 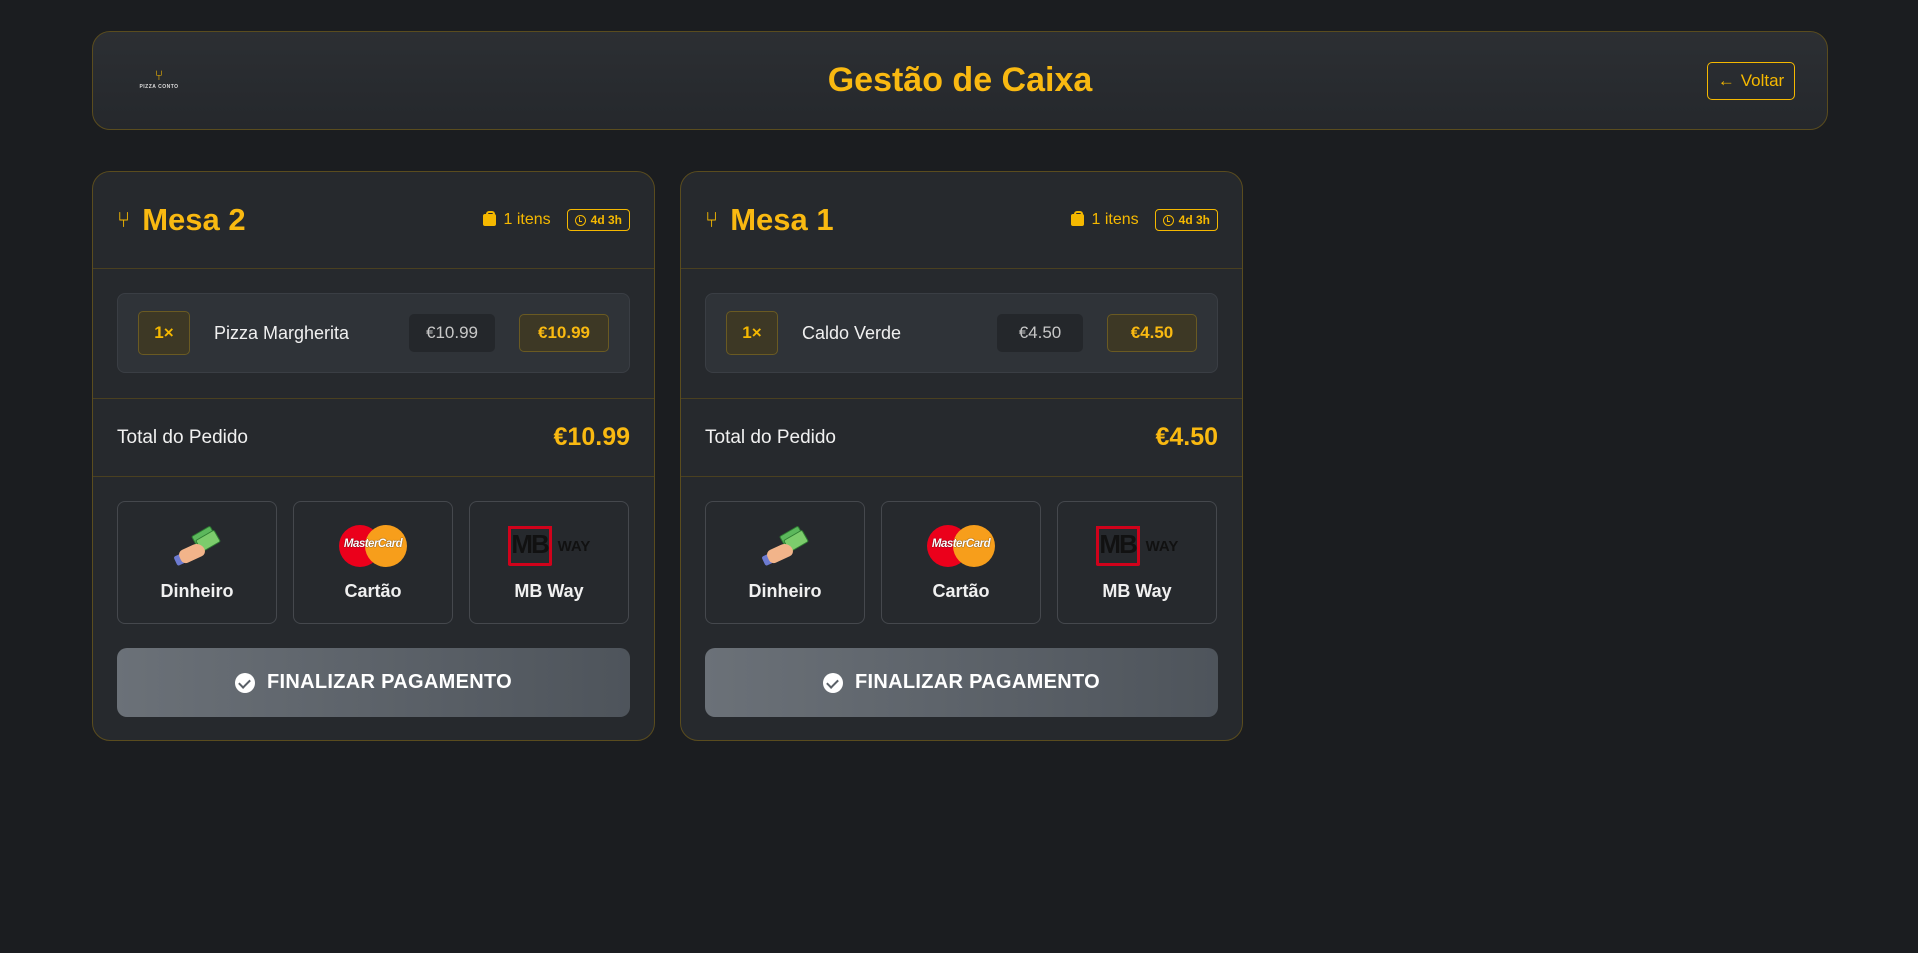 What do you see at coordinates (564, 333) in the screenshot?
I see `line-total: €10.99` at bounding box center [564, 333].